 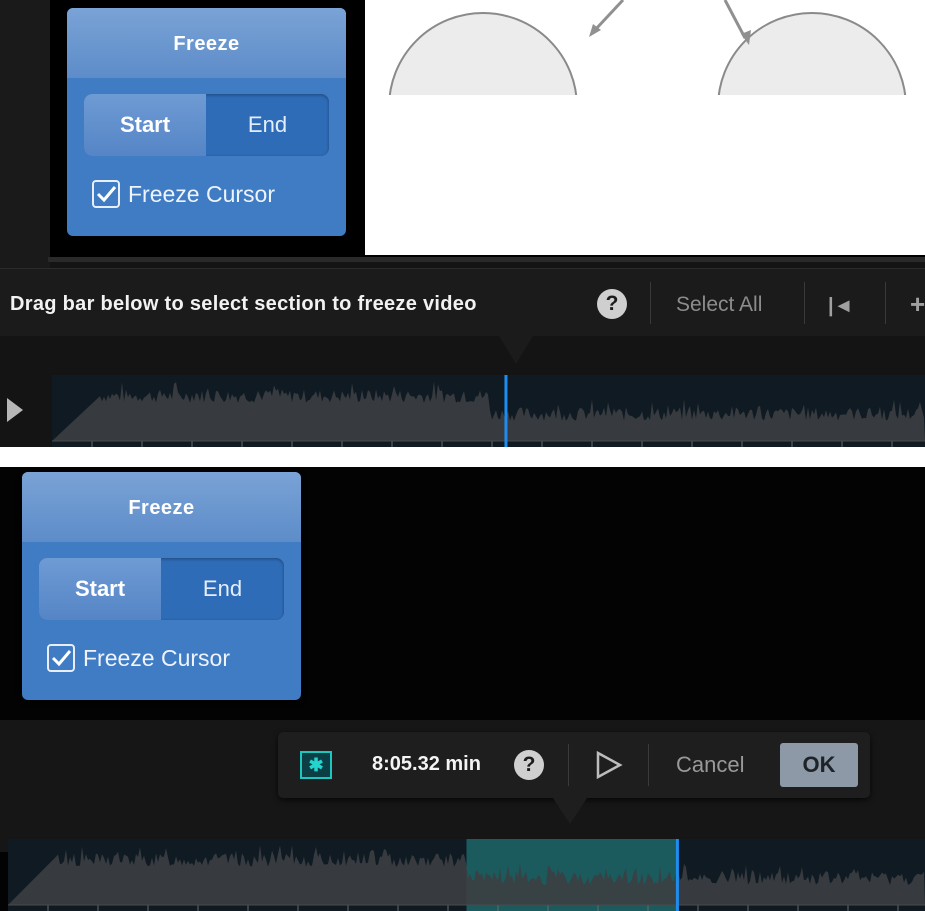 I want to click on ok-button: OK, so click(x=819, y=765).